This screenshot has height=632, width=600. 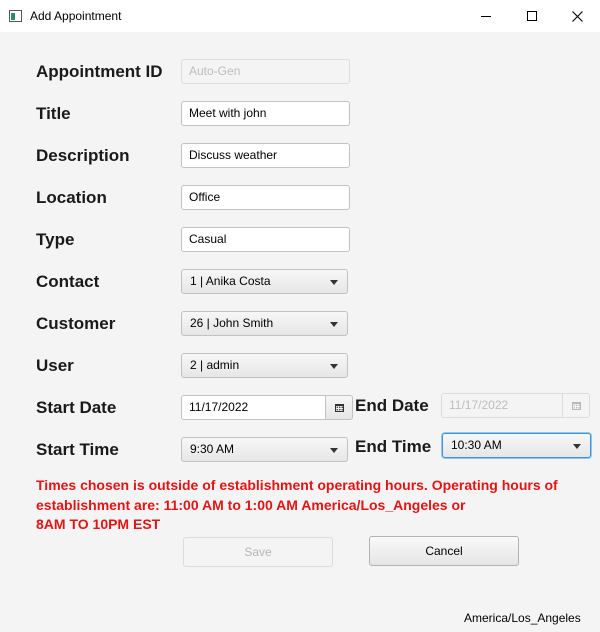 What do you see at coordinates (392, 405) in the screenshot?
I see `end-date-label: End Date` at bounding box center [392, 405].